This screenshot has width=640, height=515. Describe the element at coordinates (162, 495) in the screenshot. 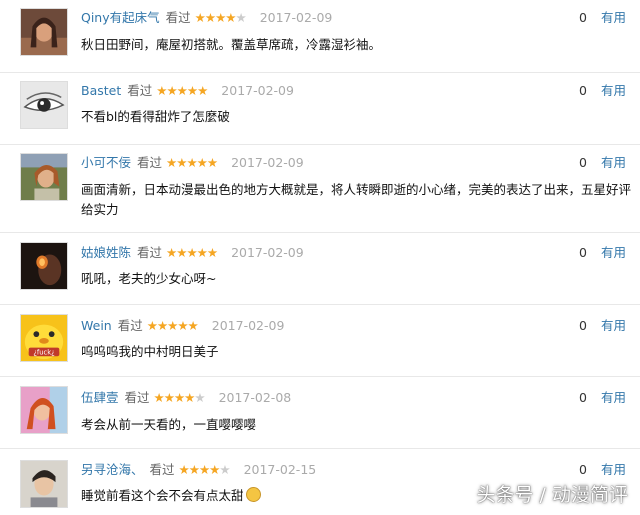

I see `comment-text-content: 睡觉前看这个会不会有点太甜` at that location.